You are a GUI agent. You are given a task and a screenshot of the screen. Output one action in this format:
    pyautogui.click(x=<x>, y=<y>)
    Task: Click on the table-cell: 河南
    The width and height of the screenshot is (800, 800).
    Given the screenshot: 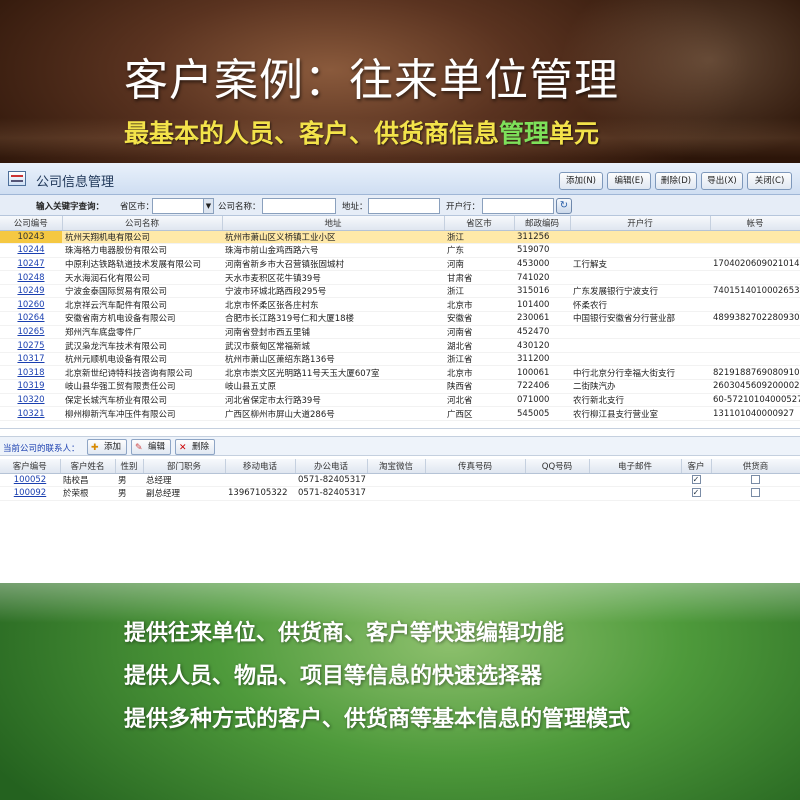 What is the action you would take?
    pyautogui.click(x=479, y=264)
    